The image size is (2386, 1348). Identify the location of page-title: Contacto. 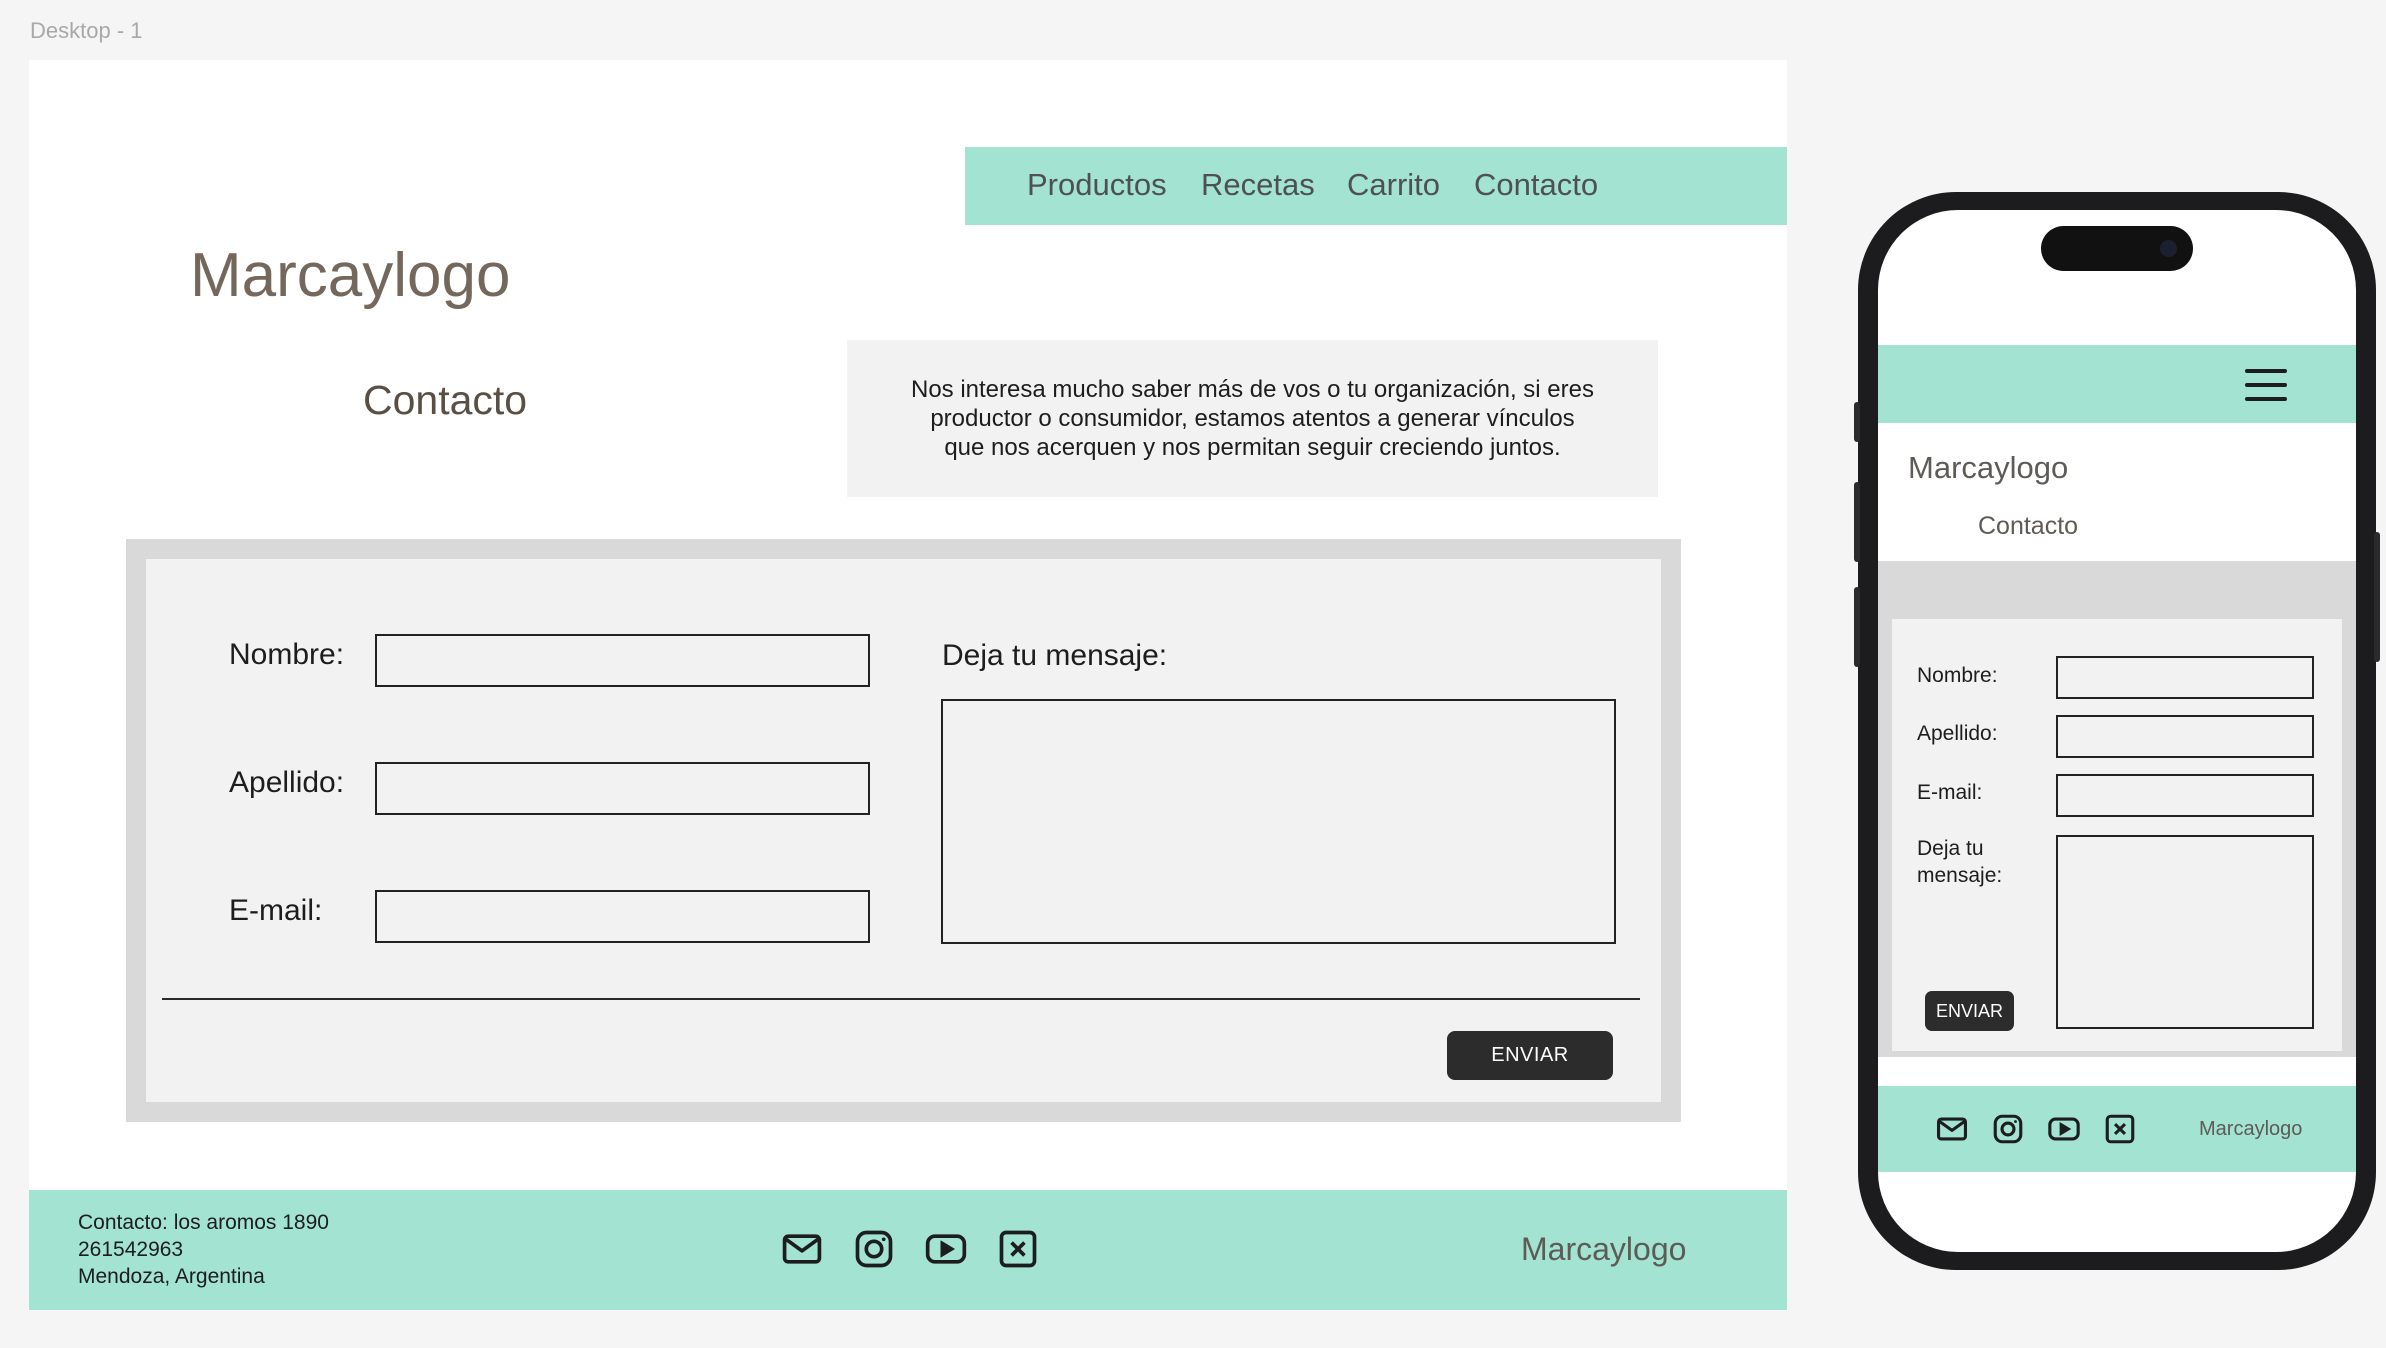
(445, 400).